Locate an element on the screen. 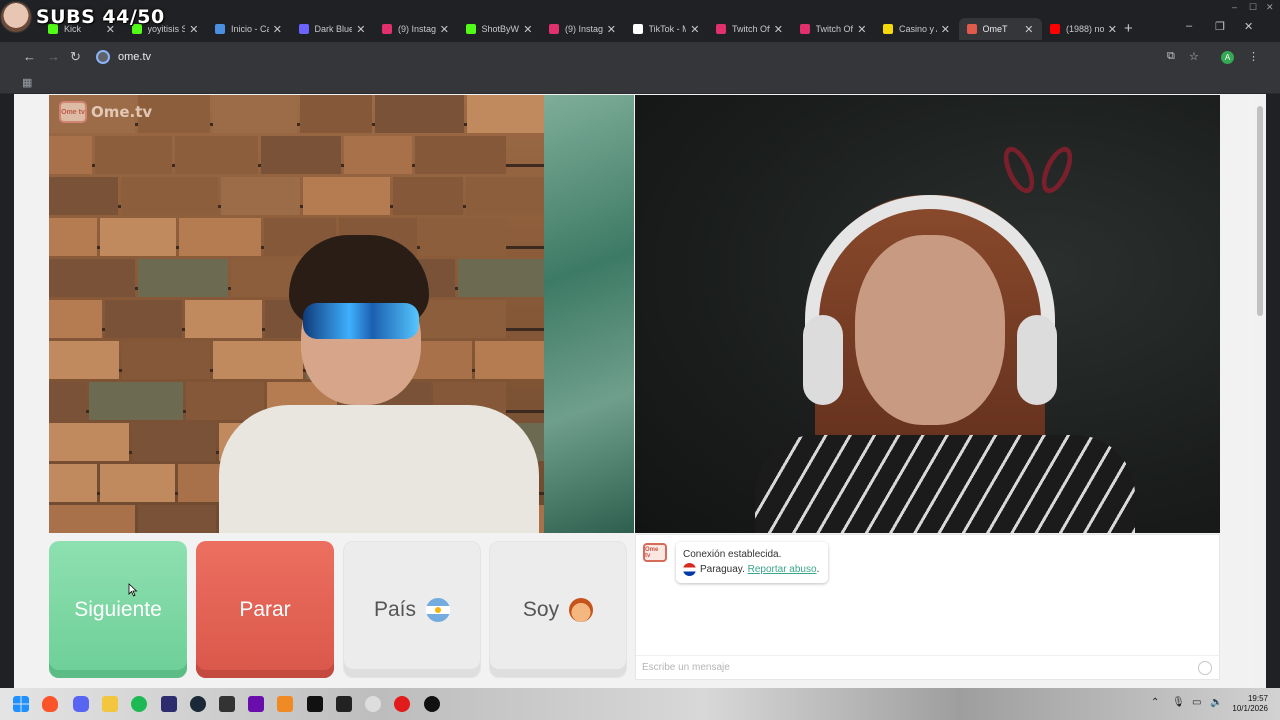 This screenshot has height=720, width=1280. subs-overlay: SUBS 44/50 is located at coordinates (82, 17).